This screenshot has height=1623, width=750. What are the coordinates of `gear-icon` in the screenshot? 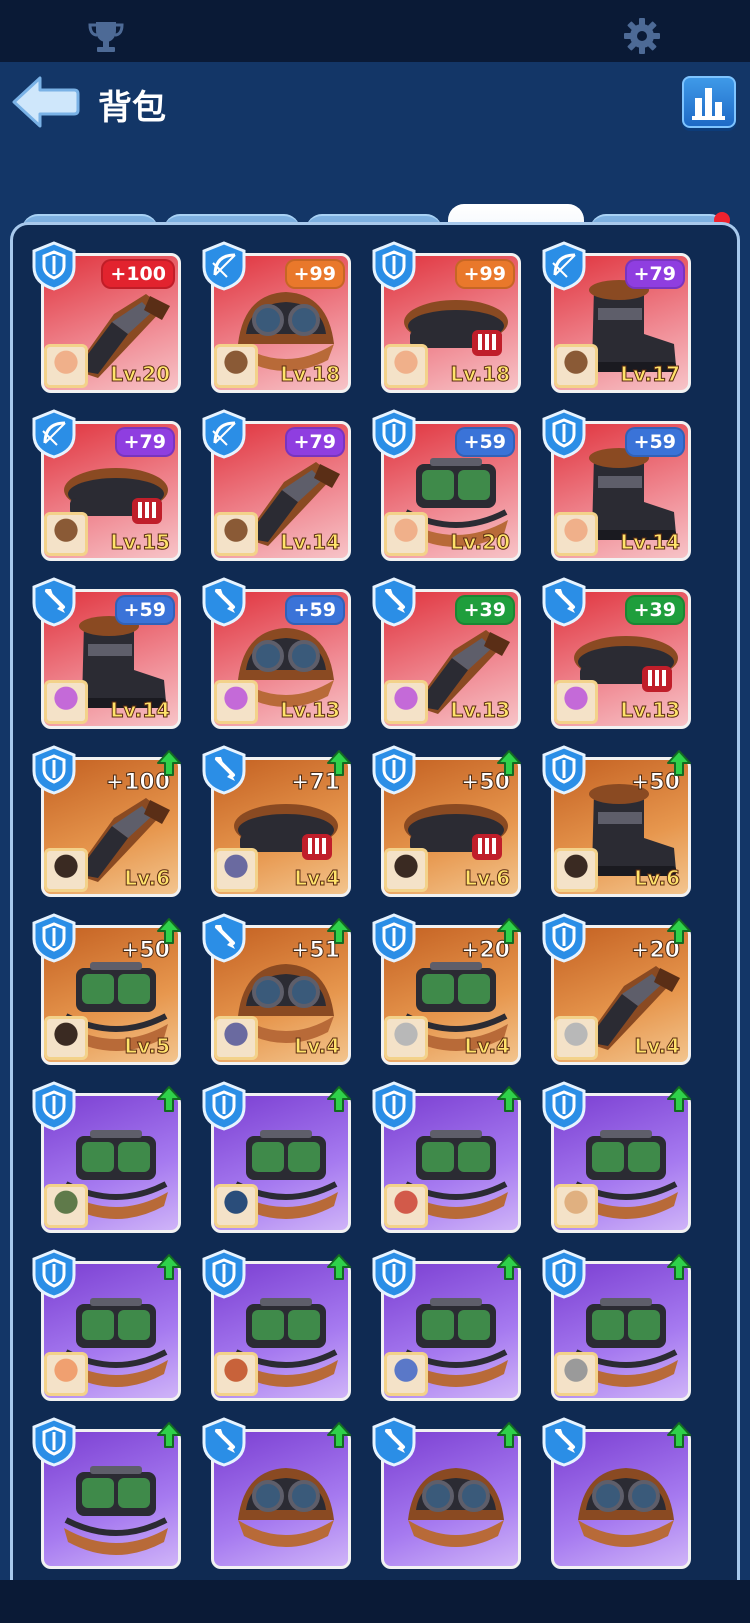 It's located at (643, 37).